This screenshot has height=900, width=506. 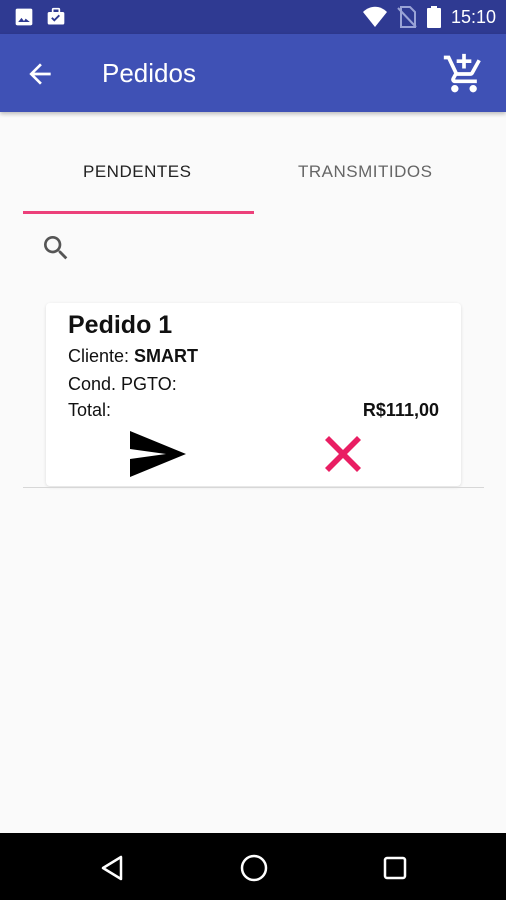 What do you see at coordinates (253, 164) in the screenshot?
I see `tab-bar: PENDENTES TRANSMITIDOS` at bounding box center [253, 164].